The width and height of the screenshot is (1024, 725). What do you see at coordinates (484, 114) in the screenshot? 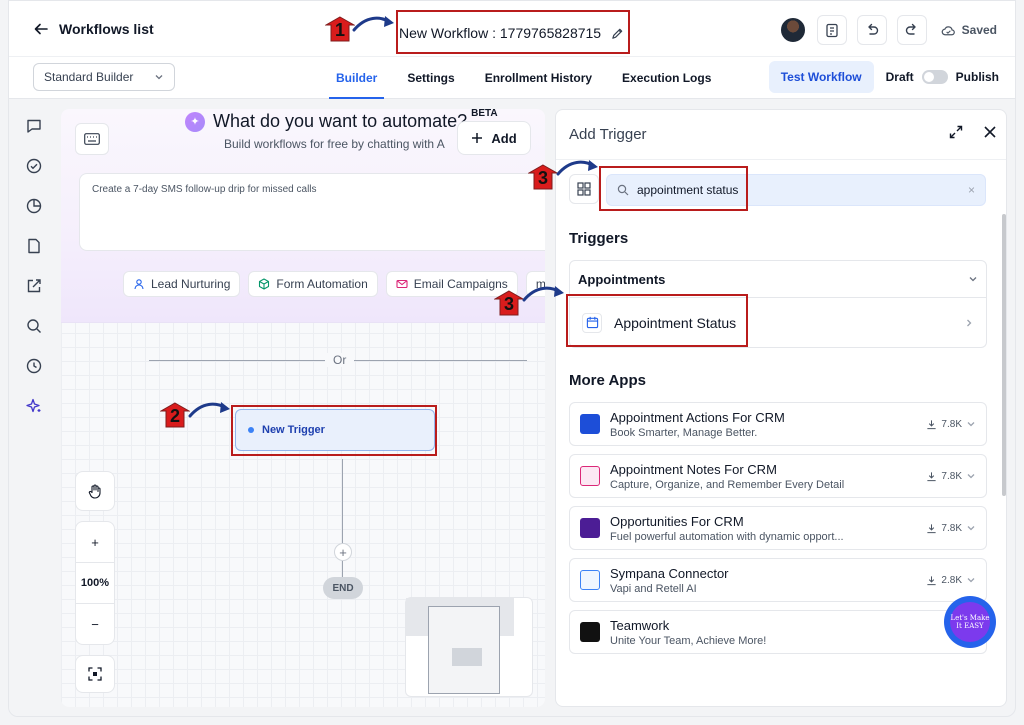
I see `beta-badge: BETA` at bounding box center [484, 114].